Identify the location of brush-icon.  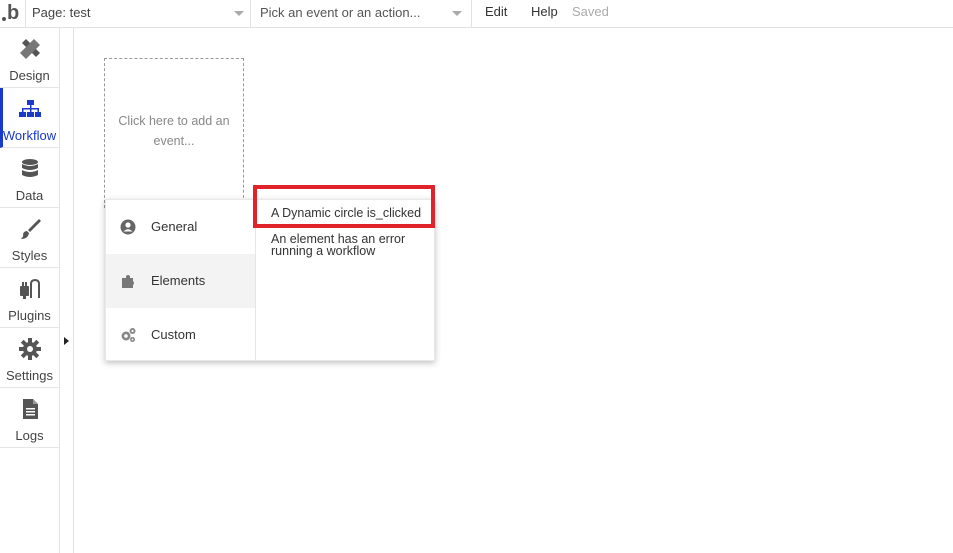
(30, 229).